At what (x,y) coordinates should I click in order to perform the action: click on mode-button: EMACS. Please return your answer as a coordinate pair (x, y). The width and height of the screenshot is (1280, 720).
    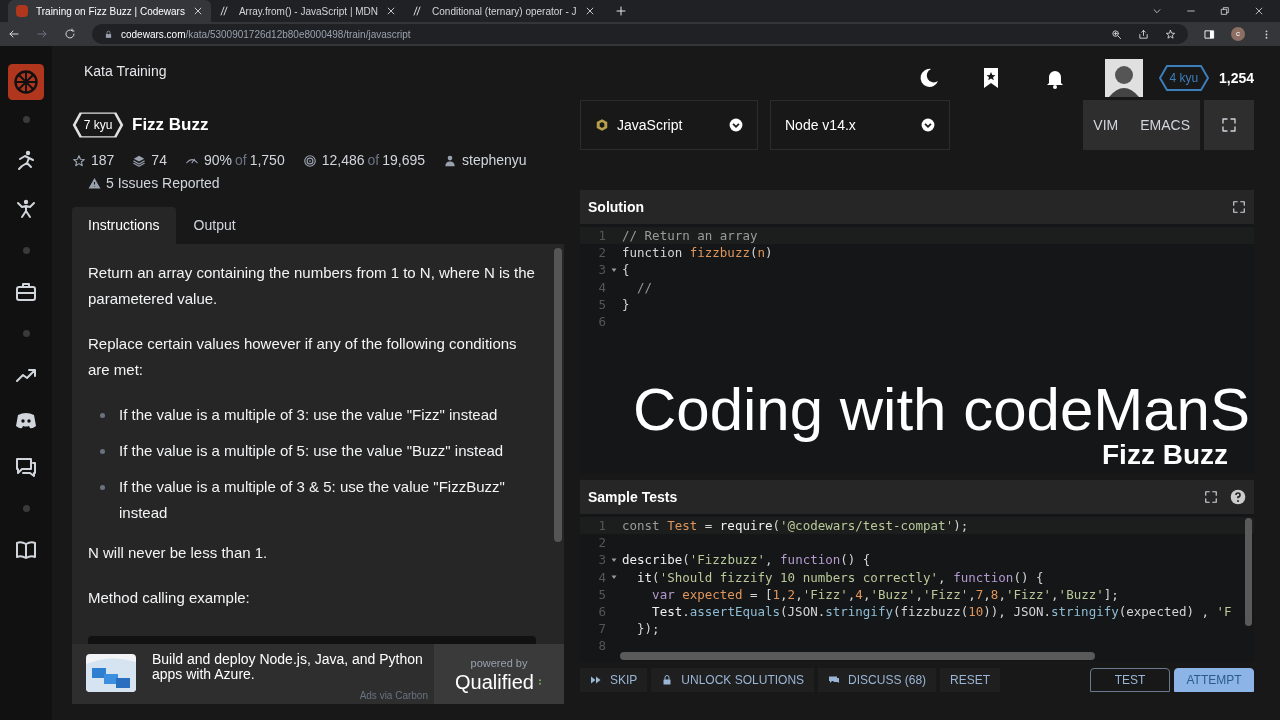
    Looking at the image, I should click on (1165, 125).